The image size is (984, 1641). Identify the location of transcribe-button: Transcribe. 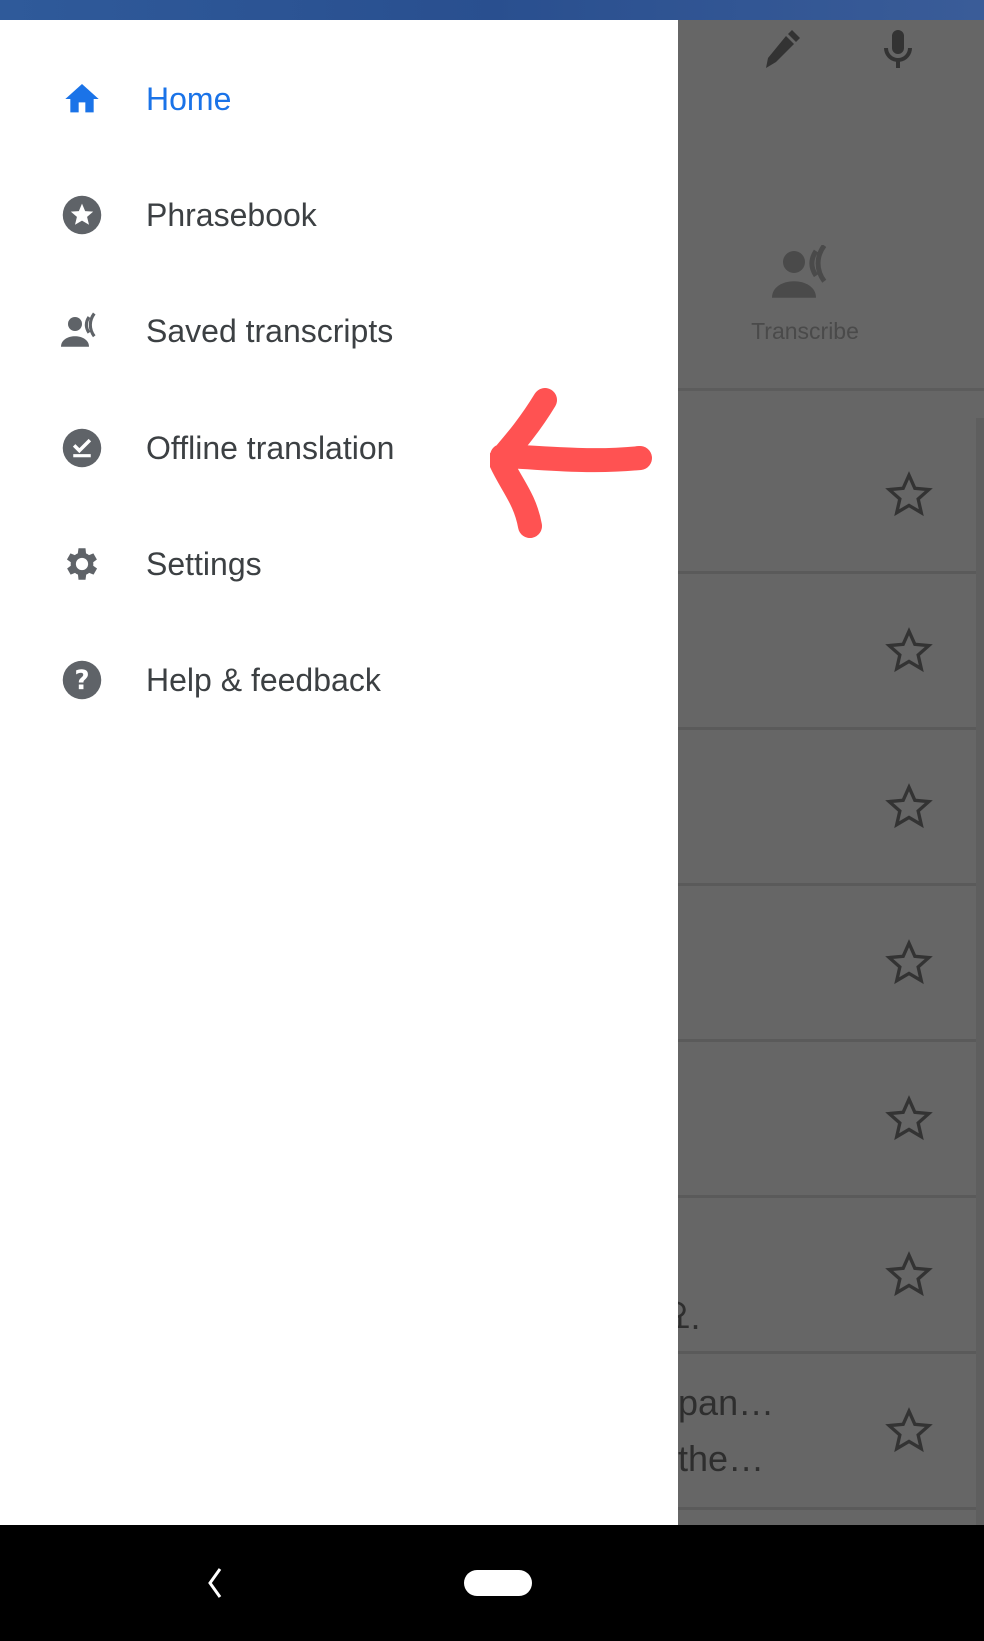
(805, 294).